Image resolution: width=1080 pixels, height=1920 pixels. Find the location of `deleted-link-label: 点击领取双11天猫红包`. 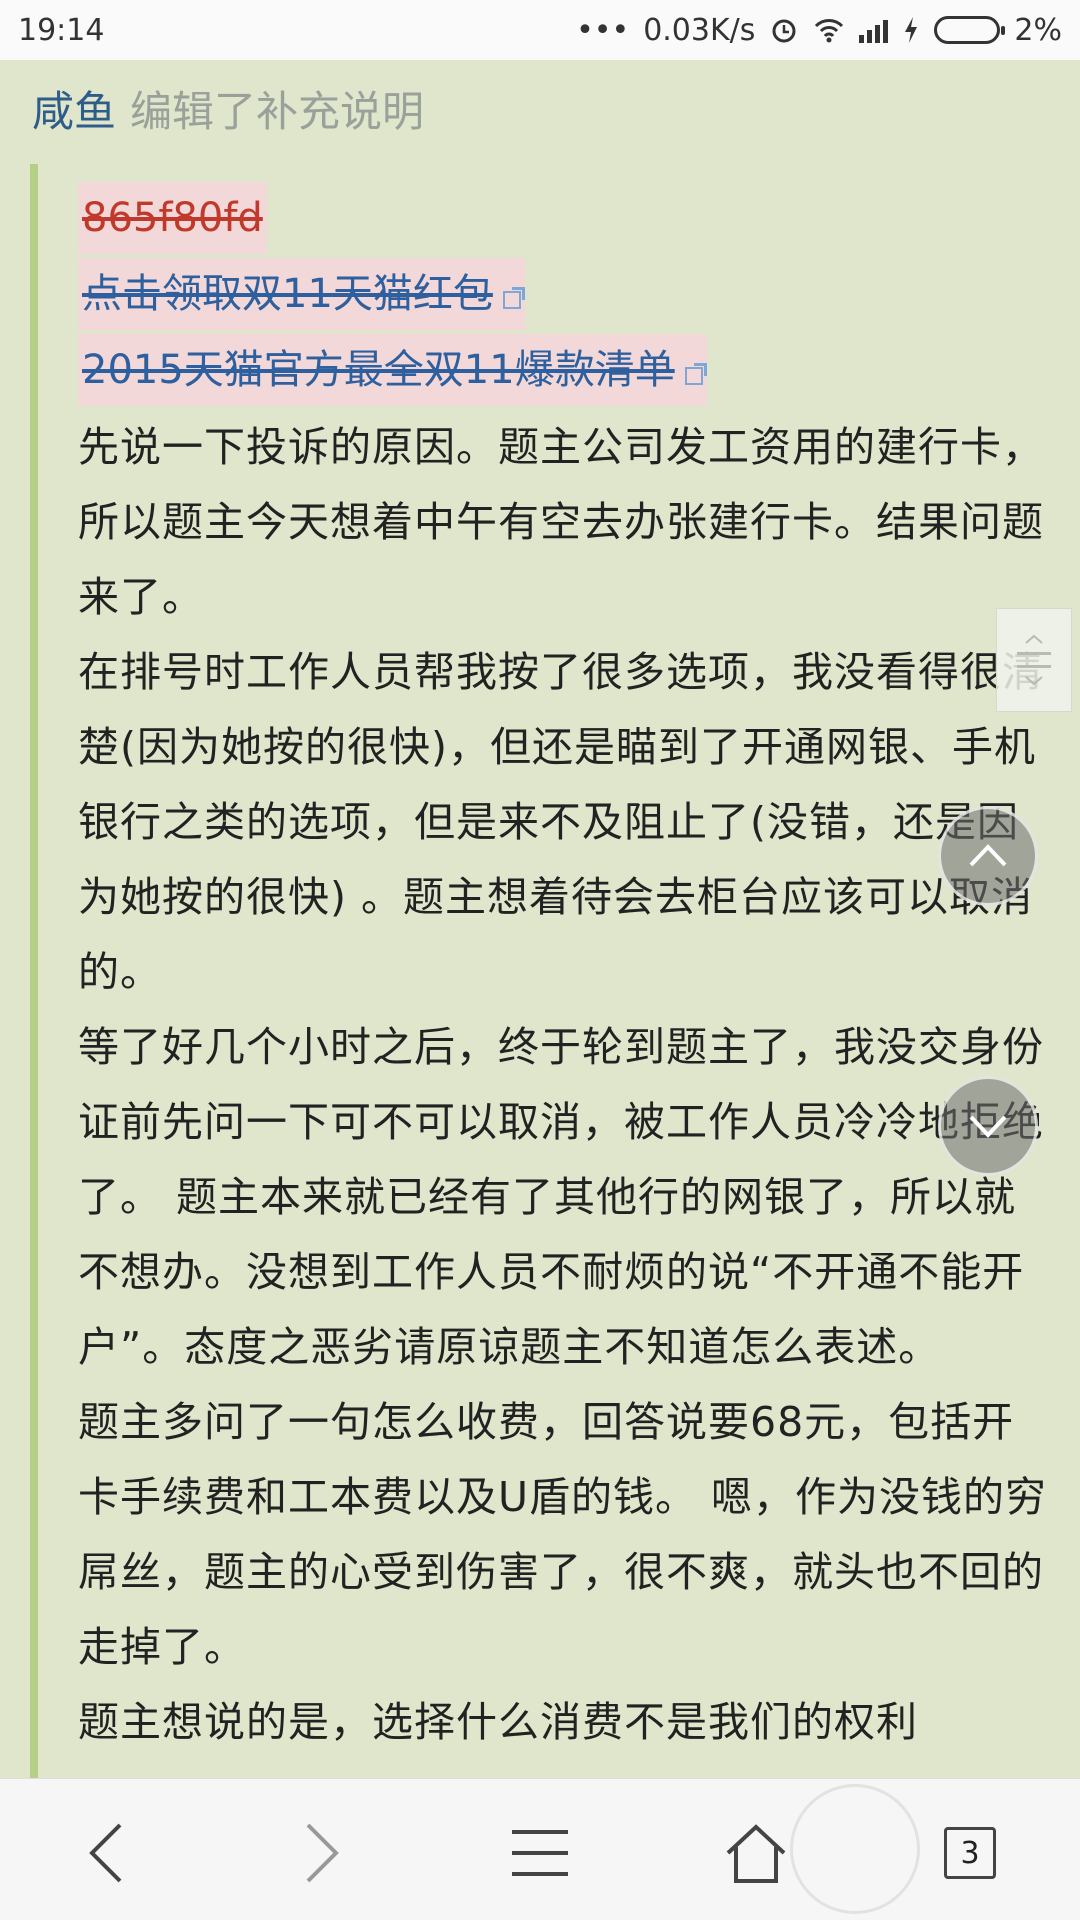

deleted-link-label: 点击领取双11天猫红包 is located at coordinates (287, 294).